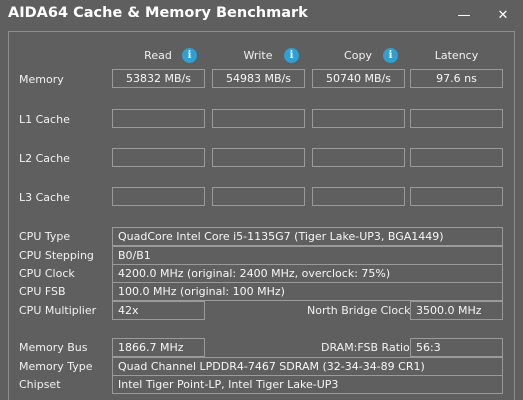 The height and width of the screenshot is (400, 523). Describe the element at coordinates (456, 310) in the screenshot. I see `north-bridge-clock-value: 3500.0 MHz` at that location.